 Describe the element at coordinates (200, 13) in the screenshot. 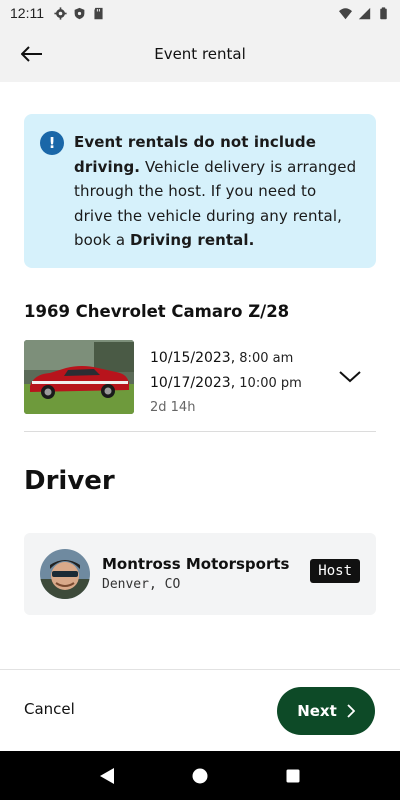

I see `status-bar: 12:11` at that location.